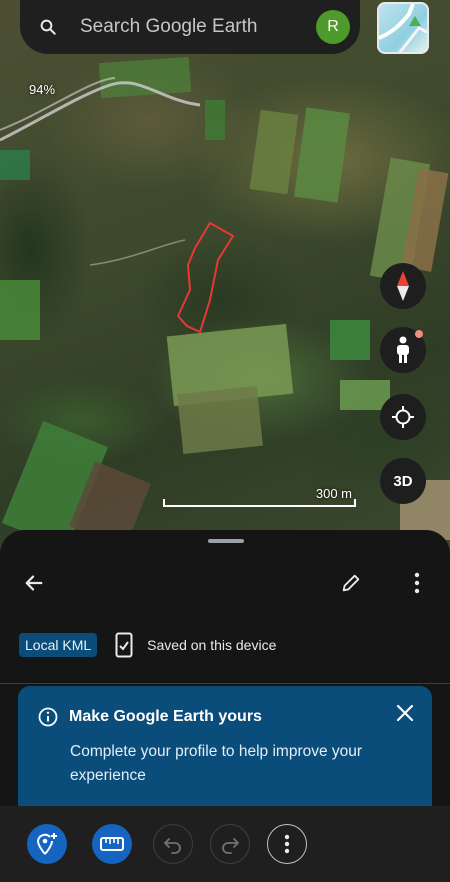 Image resolution: width=450 pixels, height=882 pixels. I want to click on divider, so click(225, 683).